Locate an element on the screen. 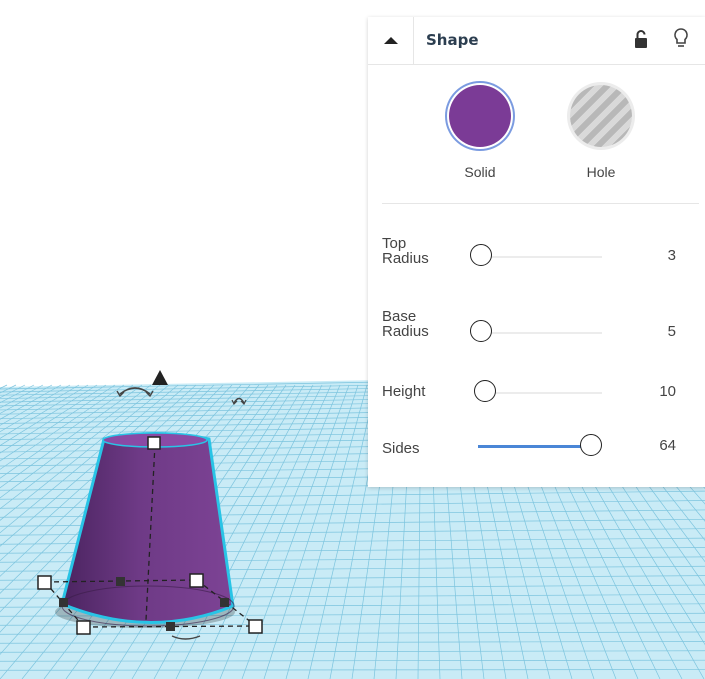 The height and width of the screenshot is (679, 705). lightbulb-icon is located at coordinates (681, 41).